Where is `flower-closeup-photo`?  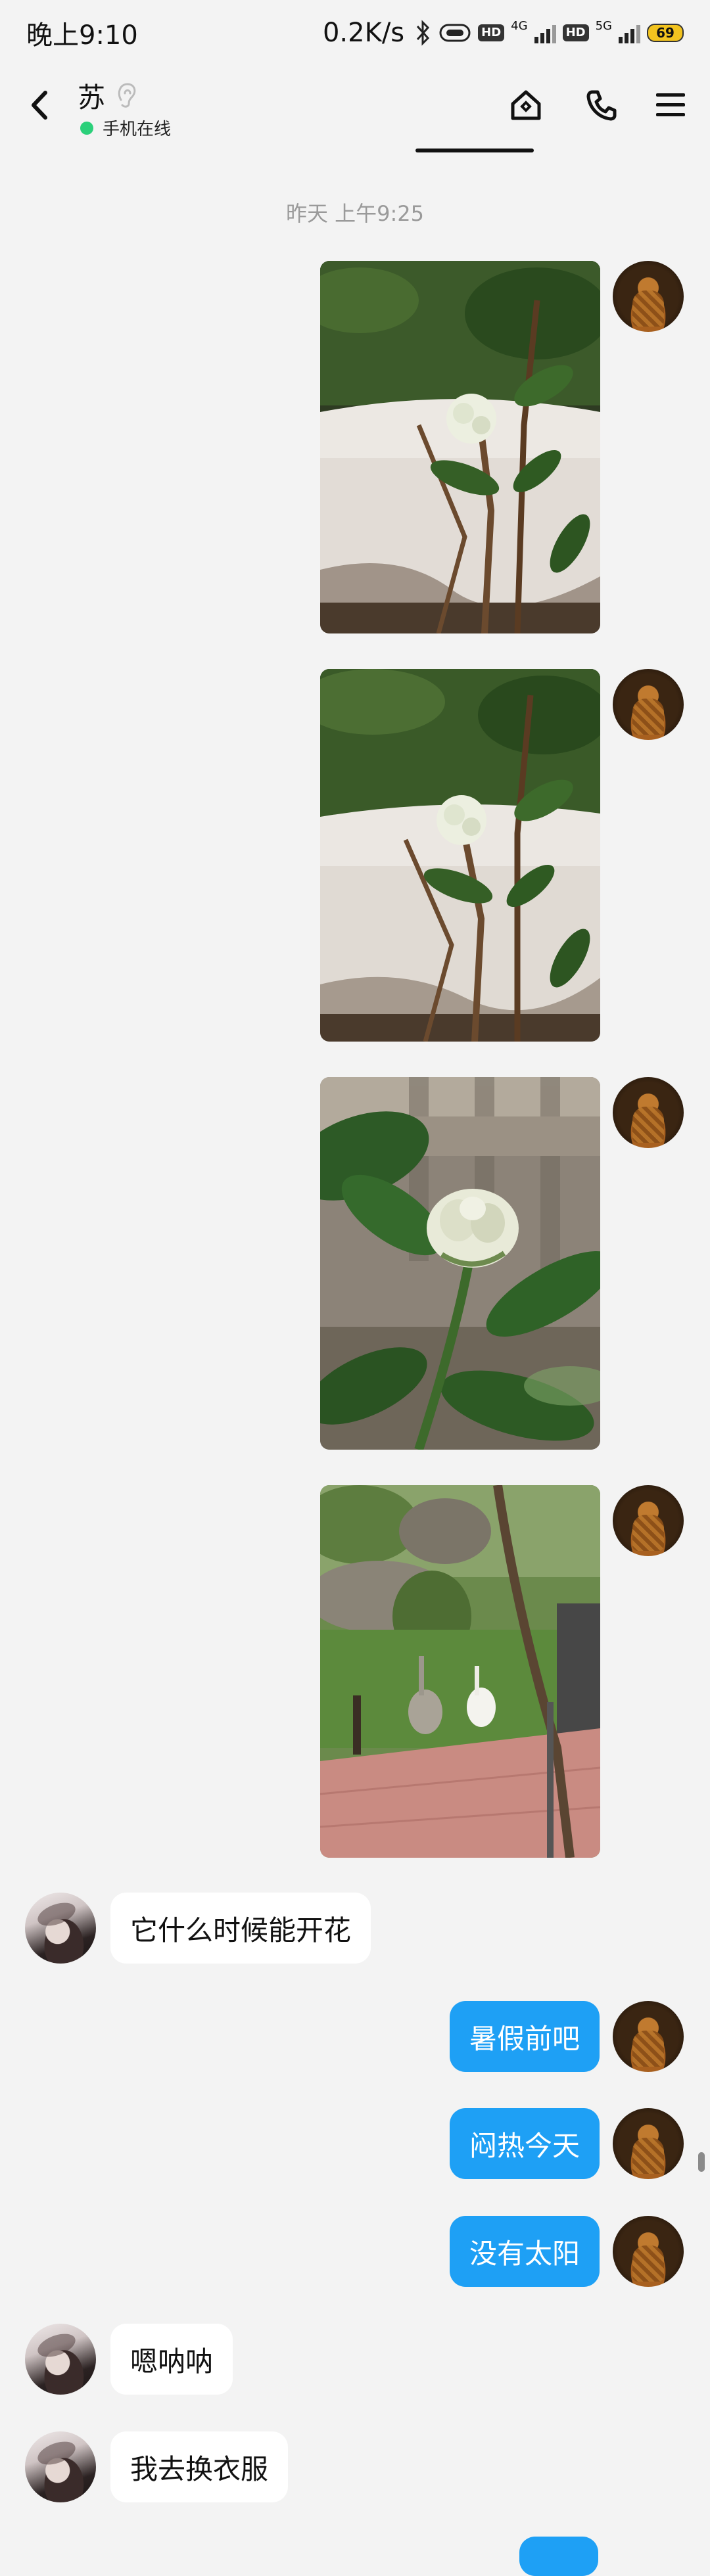
flower-closeup-photo is located at coordinates (460, 1263).